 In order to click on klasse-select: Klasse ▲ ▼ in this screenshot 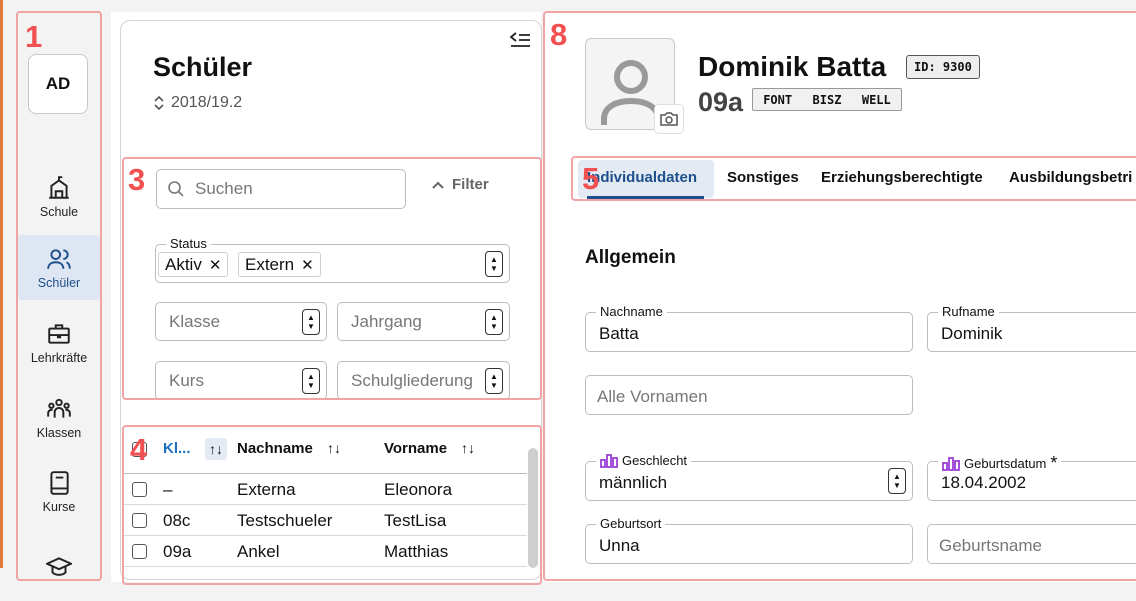, I will do `click(241, 321)`.